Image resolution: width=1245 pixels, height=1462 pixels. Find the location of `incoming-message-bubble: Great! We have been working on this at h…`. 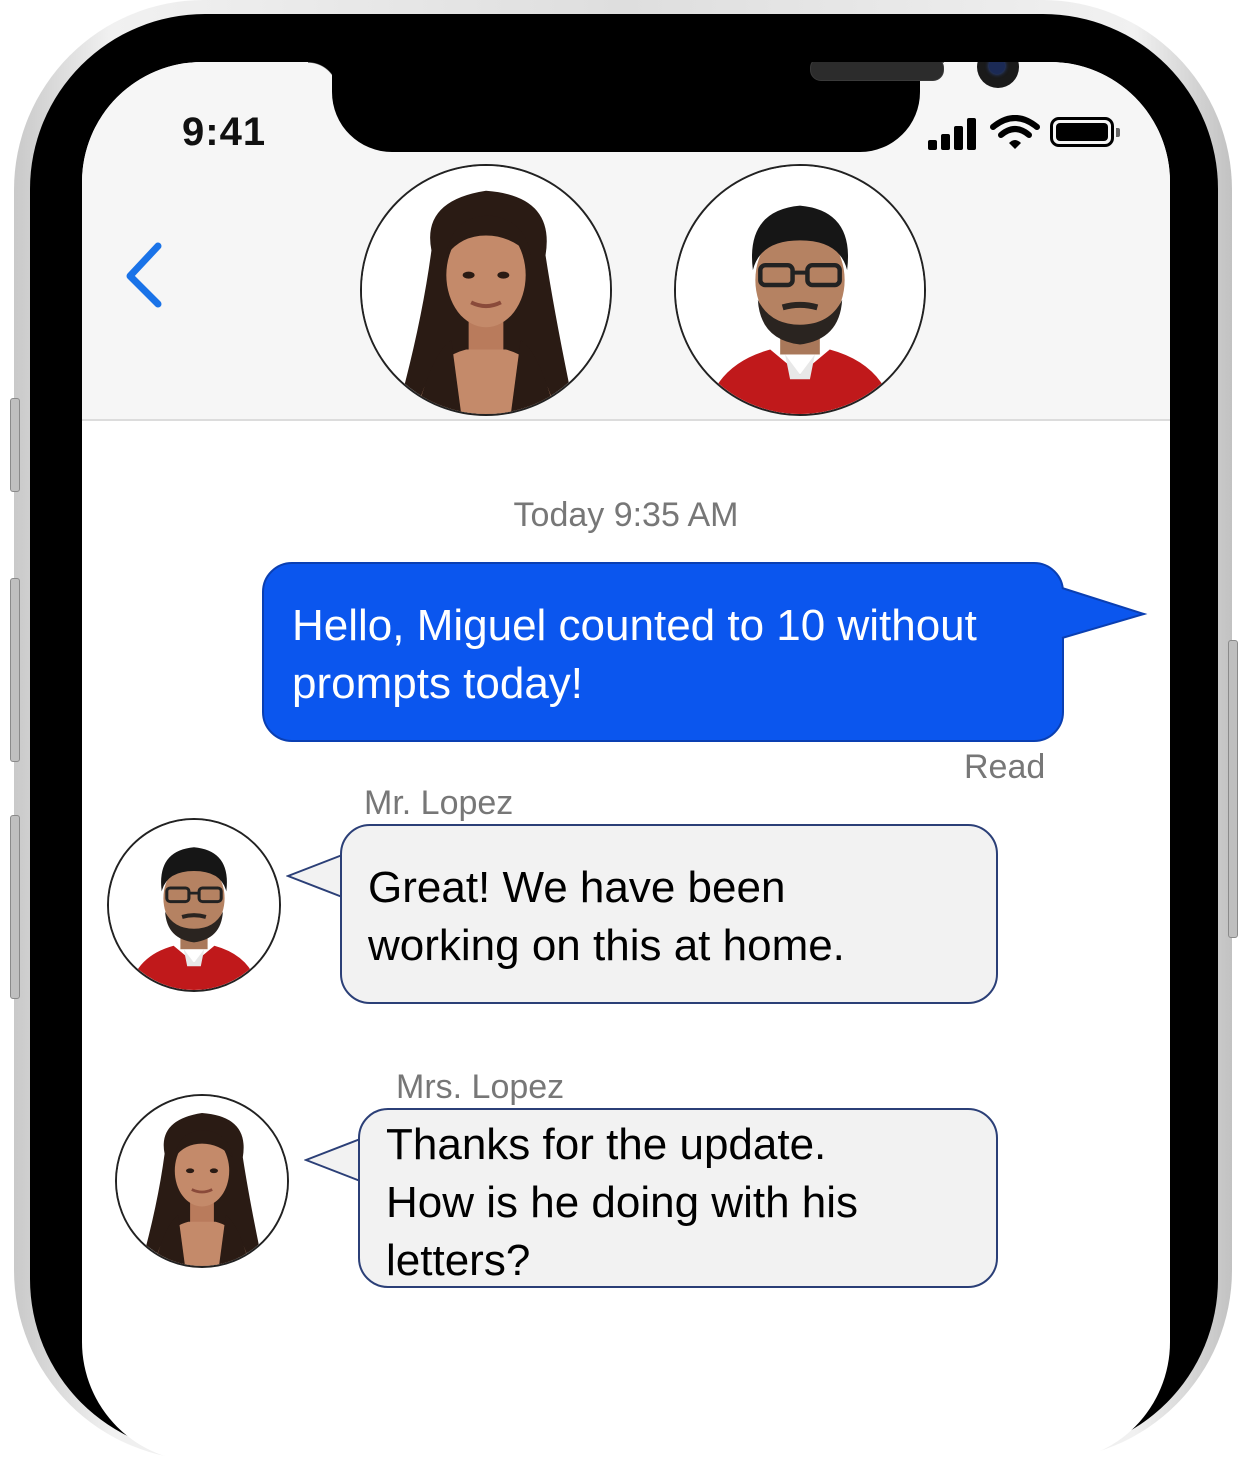

incoming-message-bubble: Great! We have been working on this at h… is located at coordinates (669, 914).